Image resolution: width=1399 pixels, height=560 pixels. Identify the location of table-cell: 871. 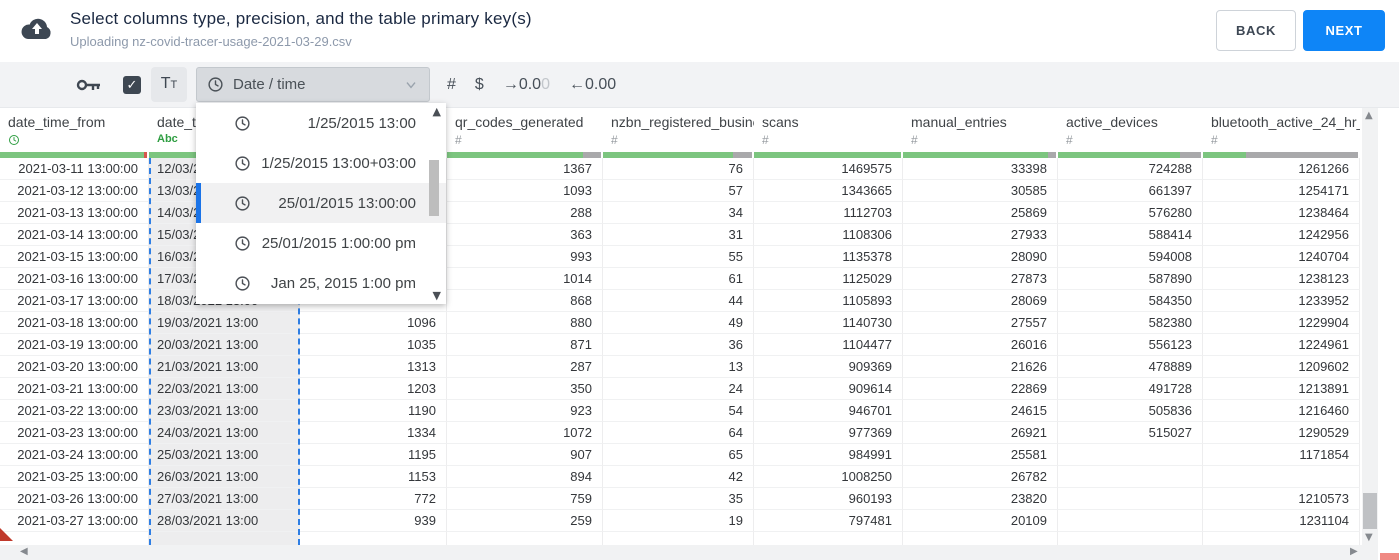
(525, 345).